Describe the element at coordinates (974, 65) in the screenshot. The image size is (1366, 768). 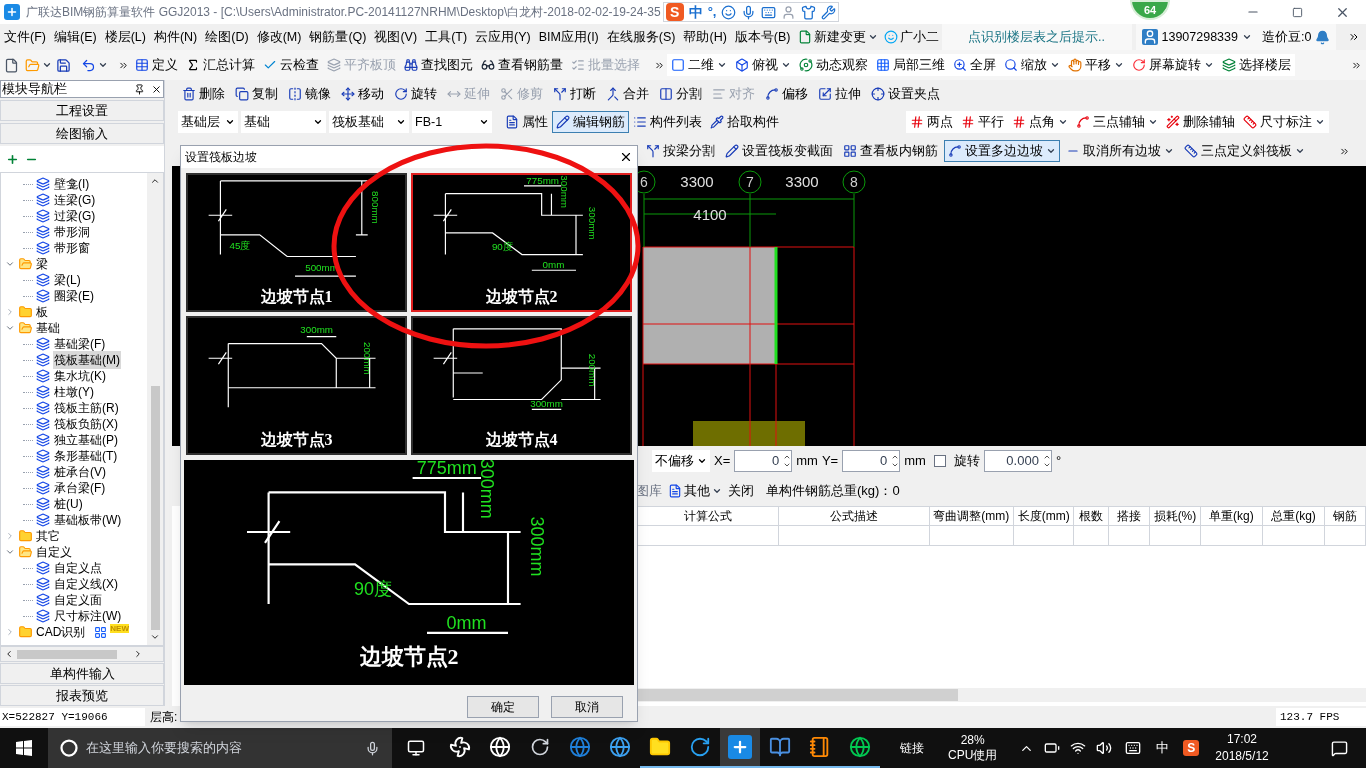
I see `toolbar-button: 全屏` at that location.